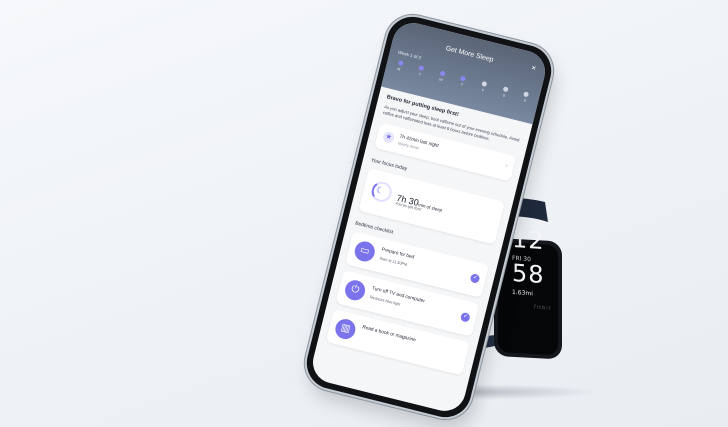 The height and width of the screenshot is (427, 728). Describe the element at coordinates (388, 137) in the screenshot. I see `star-icon: ★` at that location.